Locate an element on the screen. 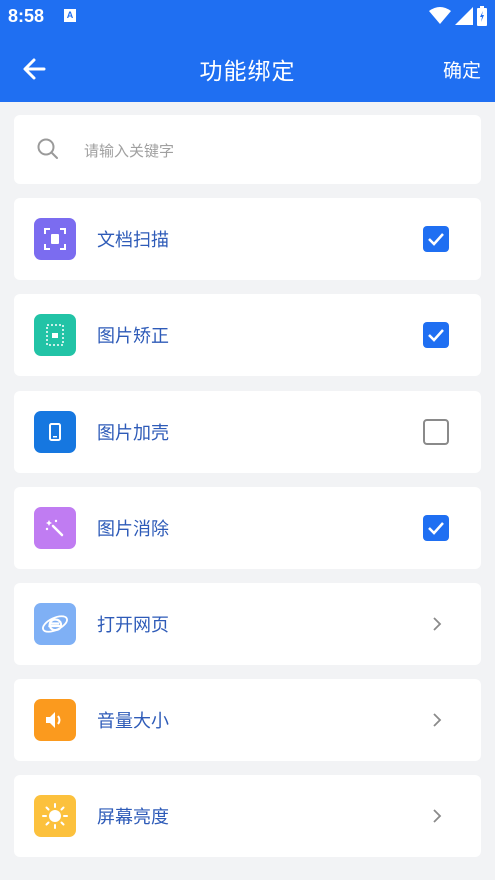  search-icon is located at coordinates (47, 148).